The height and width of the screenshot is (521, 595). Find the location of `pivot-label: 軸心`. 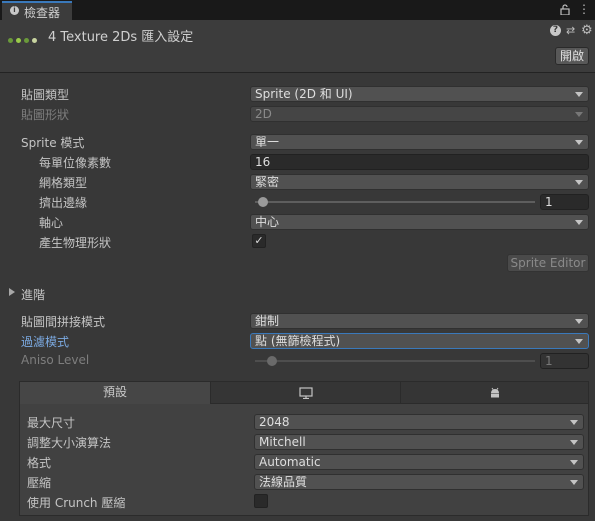

pivot-label: 軸心 is located at coordinates (51, 223).